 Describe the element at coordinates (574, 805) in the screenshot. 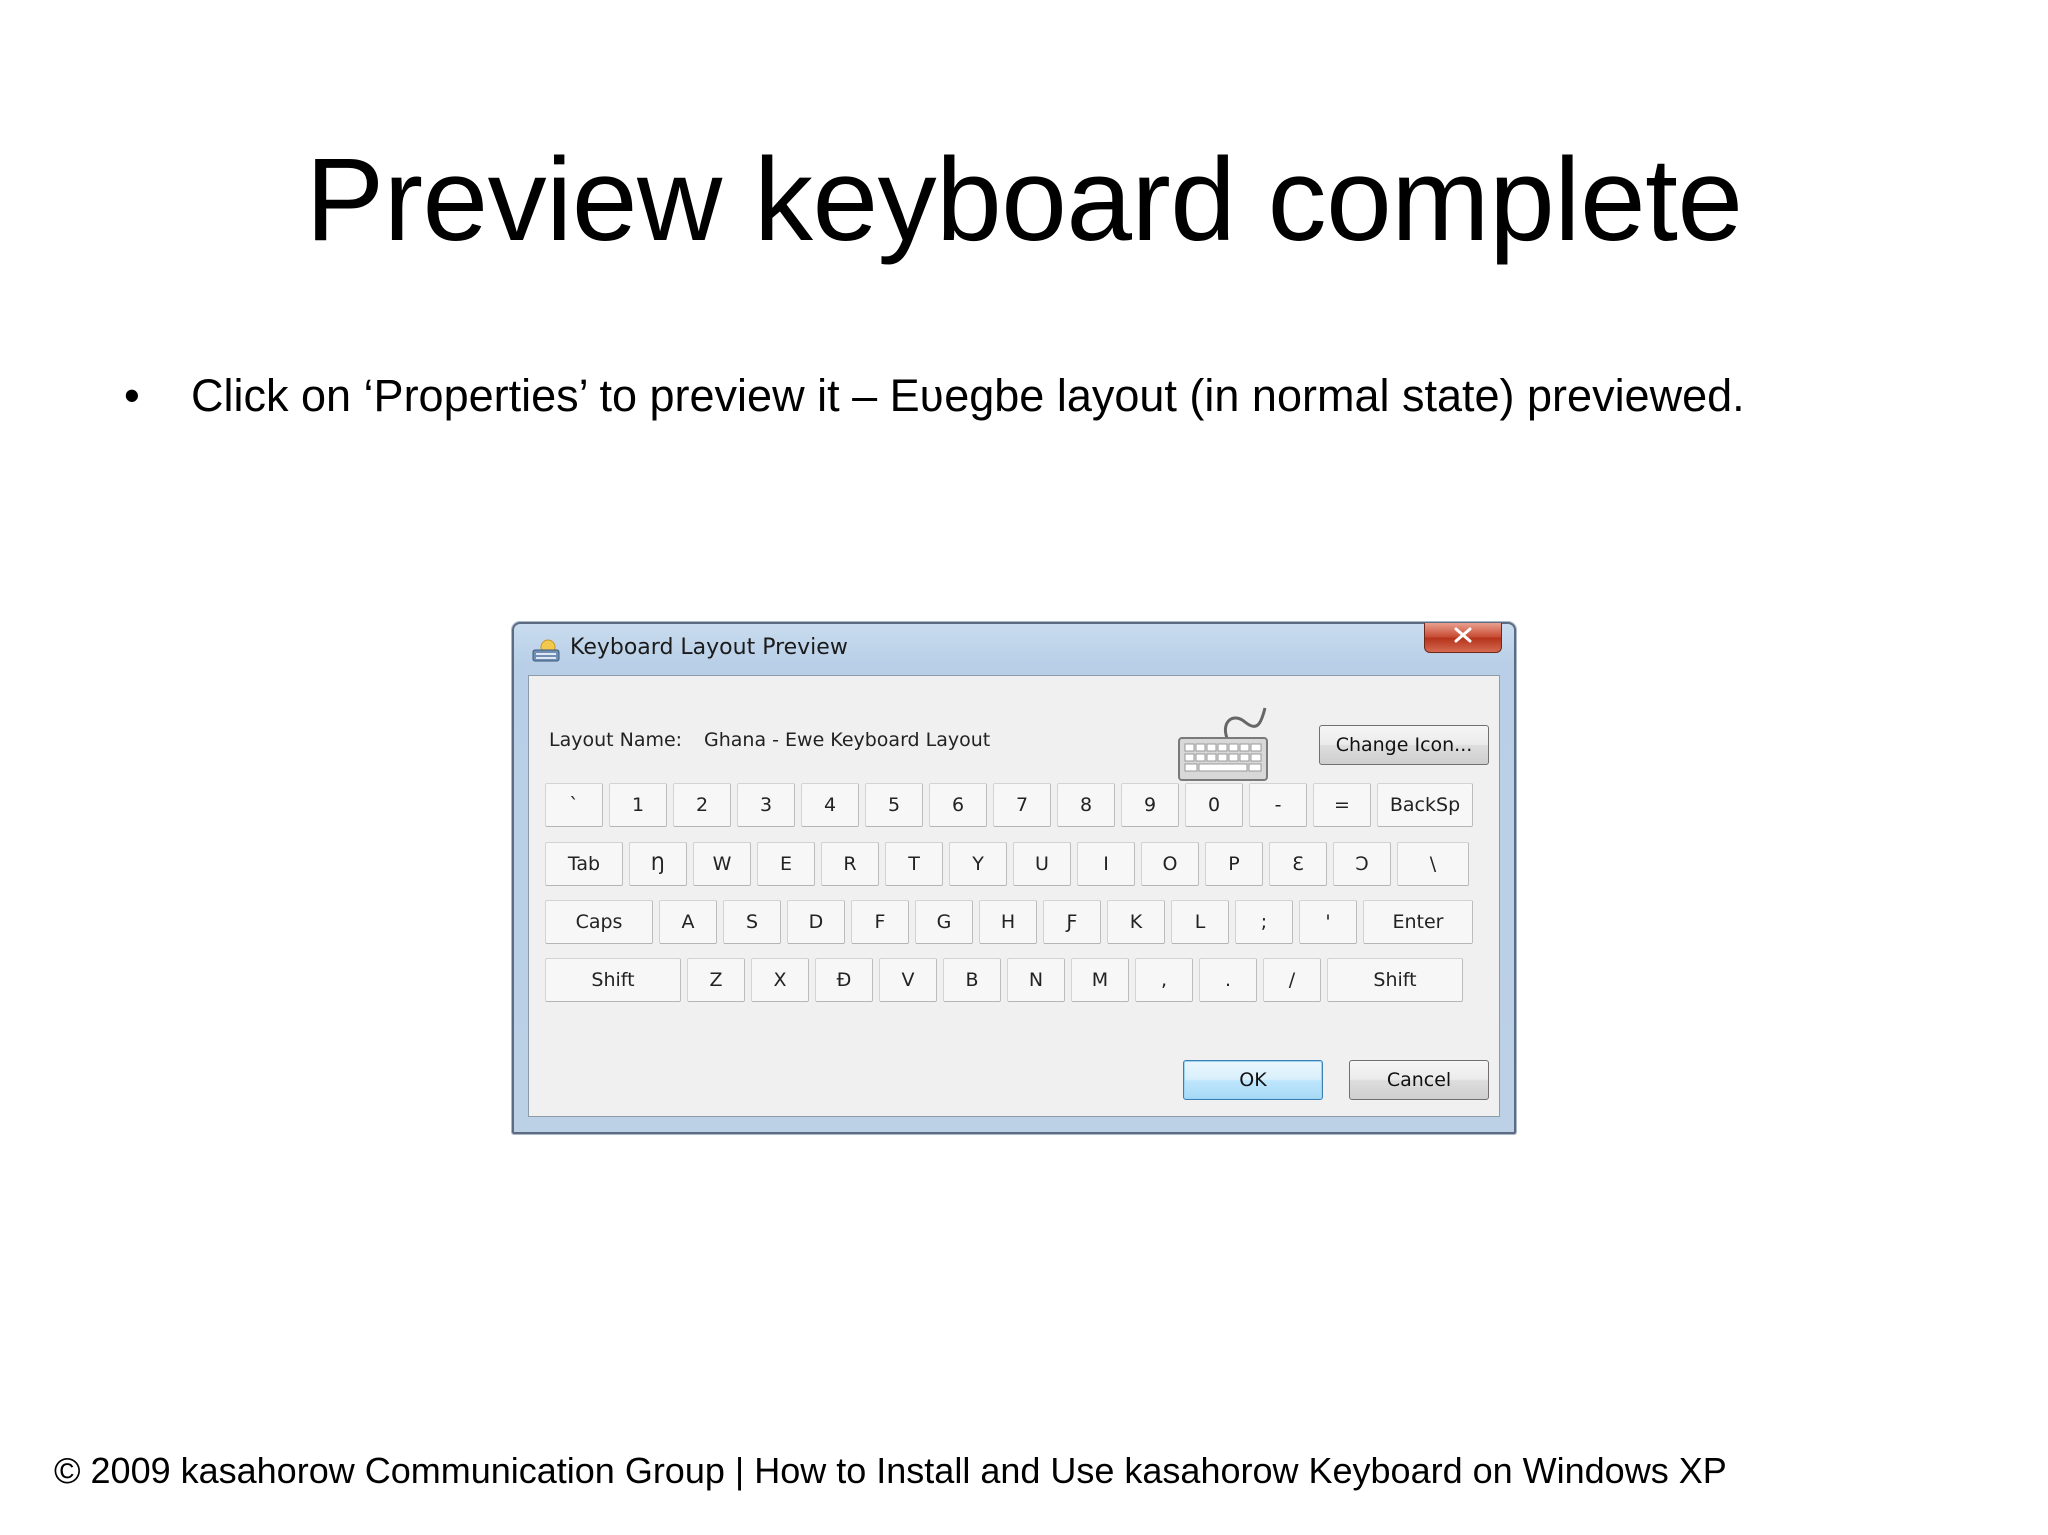

I see `key: `` at that location.